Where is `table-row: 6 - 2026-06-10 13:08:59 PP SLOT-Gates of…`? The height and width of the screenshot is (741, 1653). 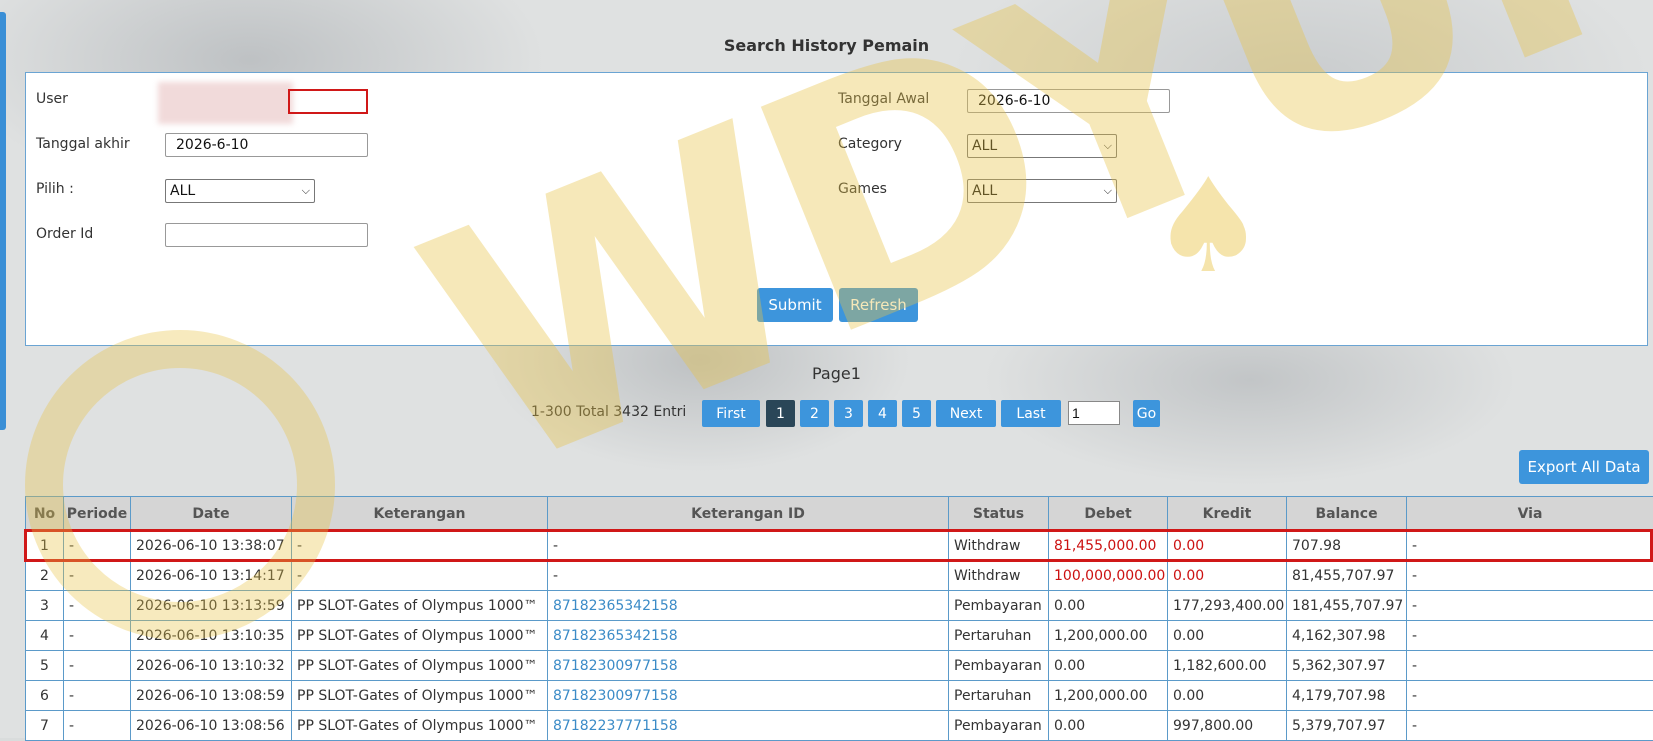
table-row: 6 - 2026-06-10 13:08:59 PP SLOT-Gates of… is located at coordinates (839, 696).